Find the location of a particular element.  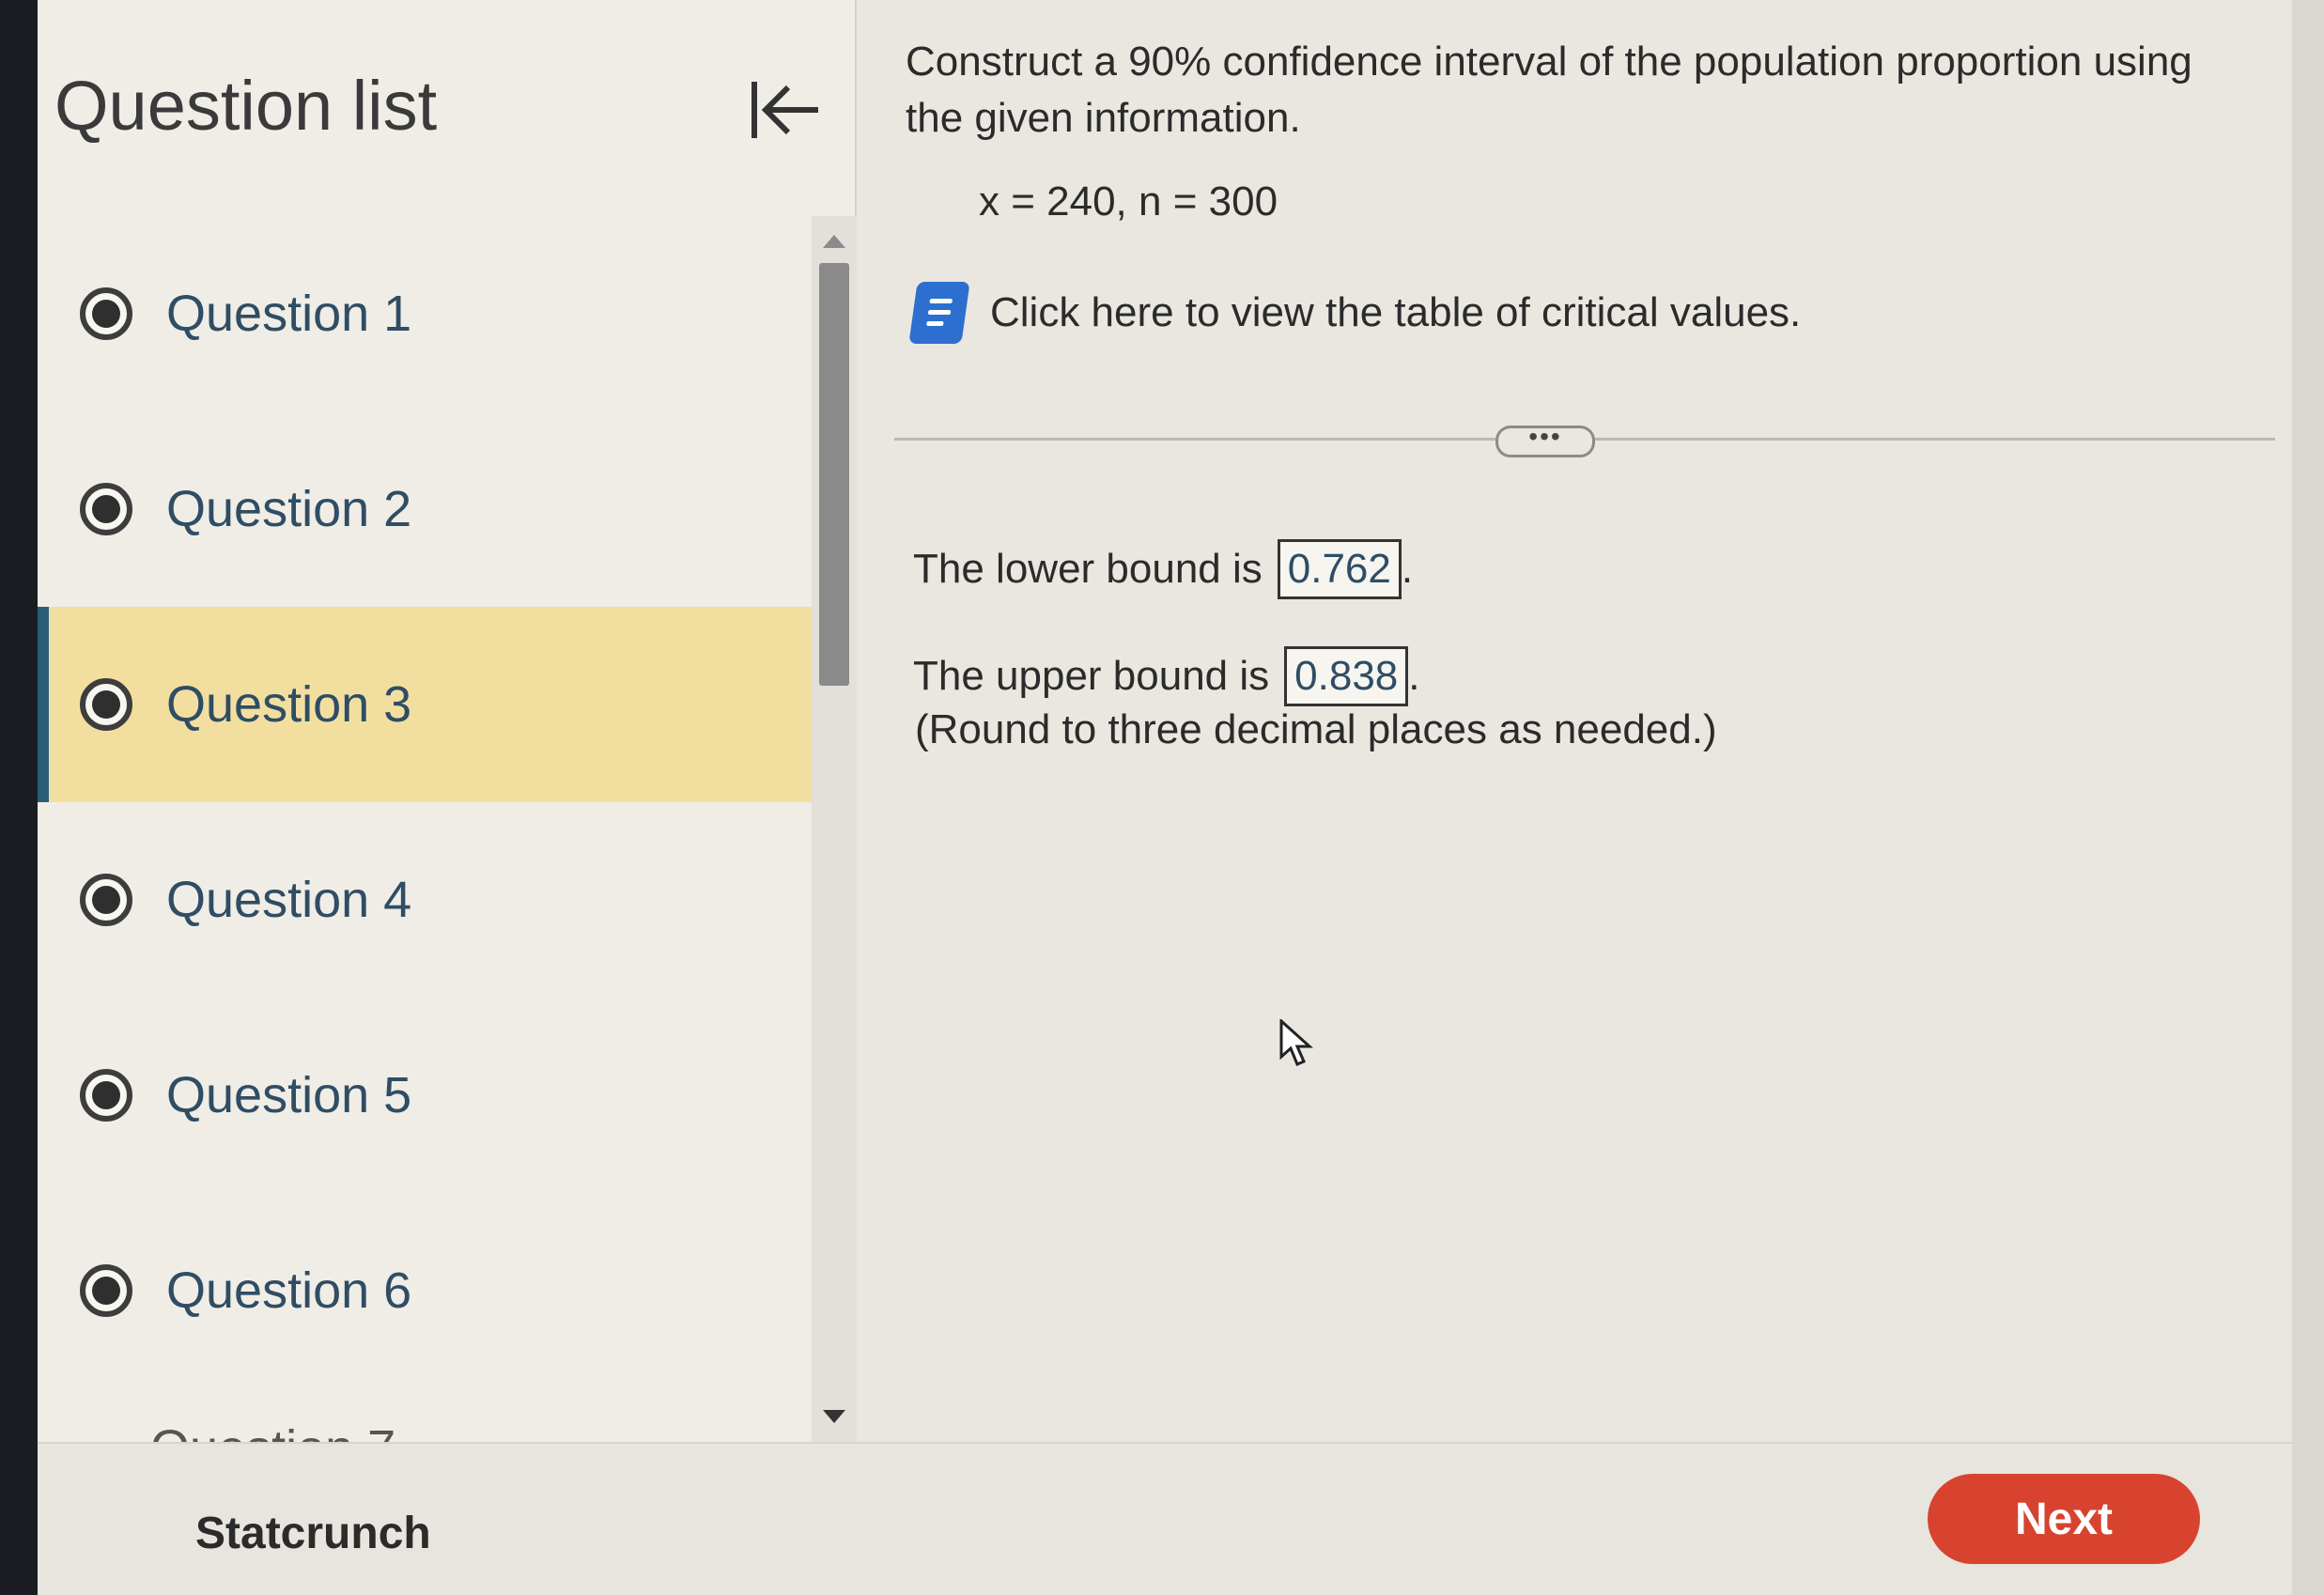

scrollbar-thumb is located at coordinates (834, 474).